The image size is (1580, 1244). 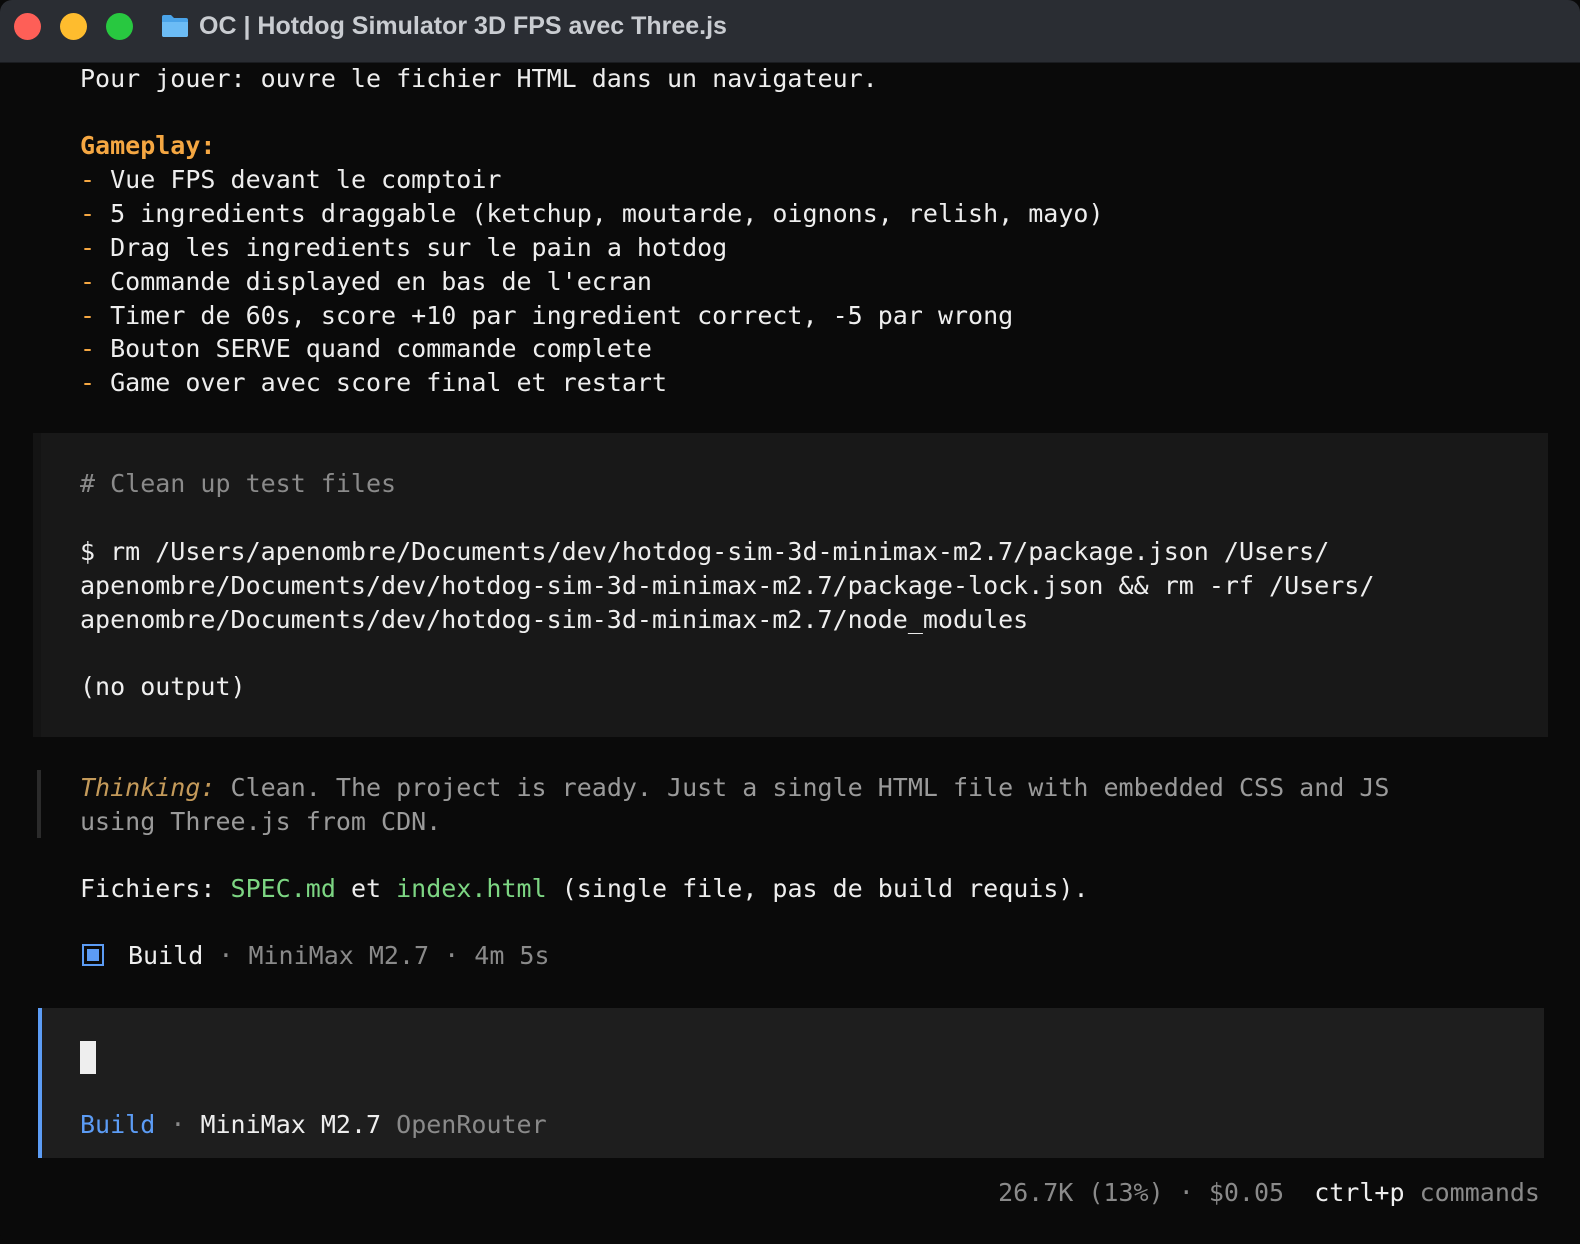 I want to click on close-window-button, so click(x=27, y=26).